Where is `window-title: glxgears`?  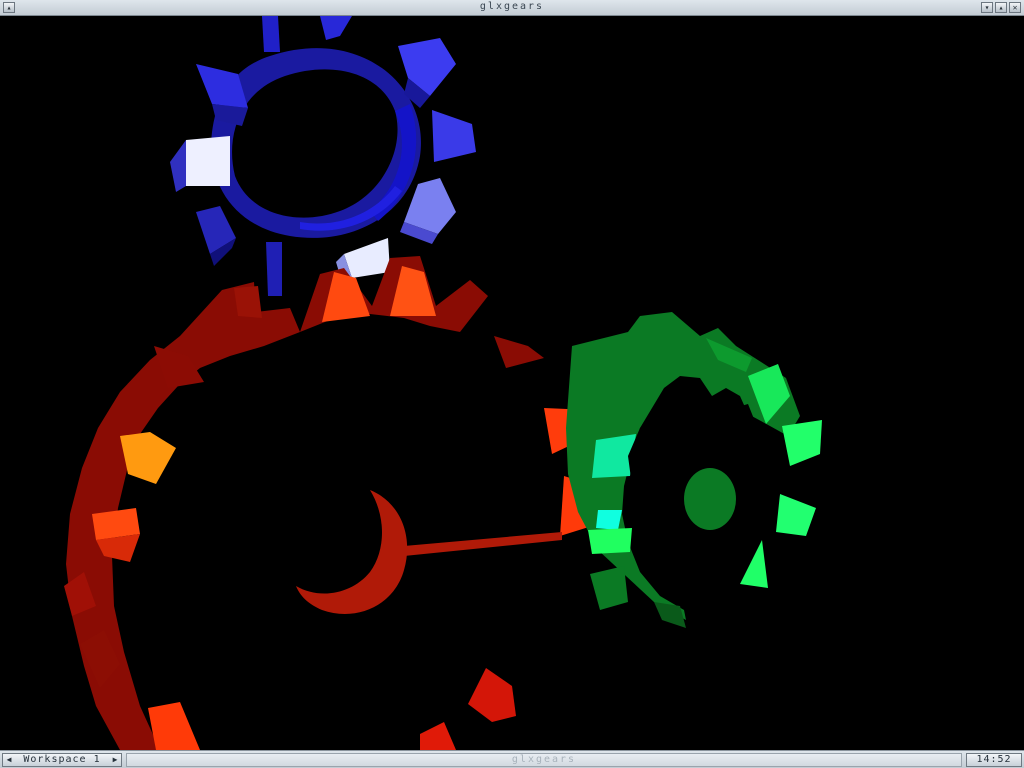
window-title: glxgears is located at coordinates (512, 6).